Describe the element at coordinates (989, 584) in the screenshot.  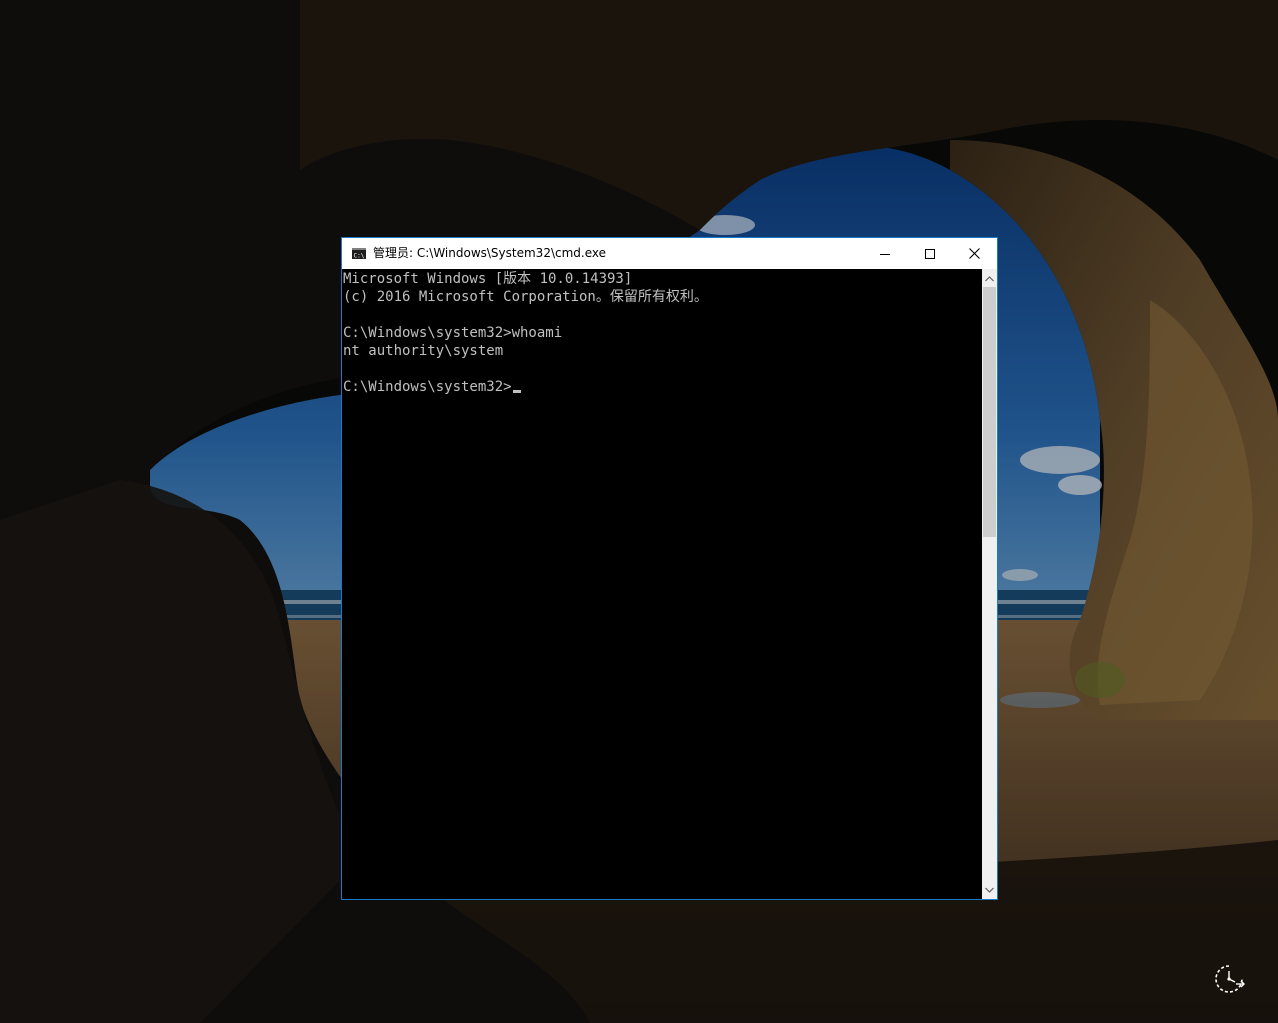
I see `vertical-scrollbar` at that location.